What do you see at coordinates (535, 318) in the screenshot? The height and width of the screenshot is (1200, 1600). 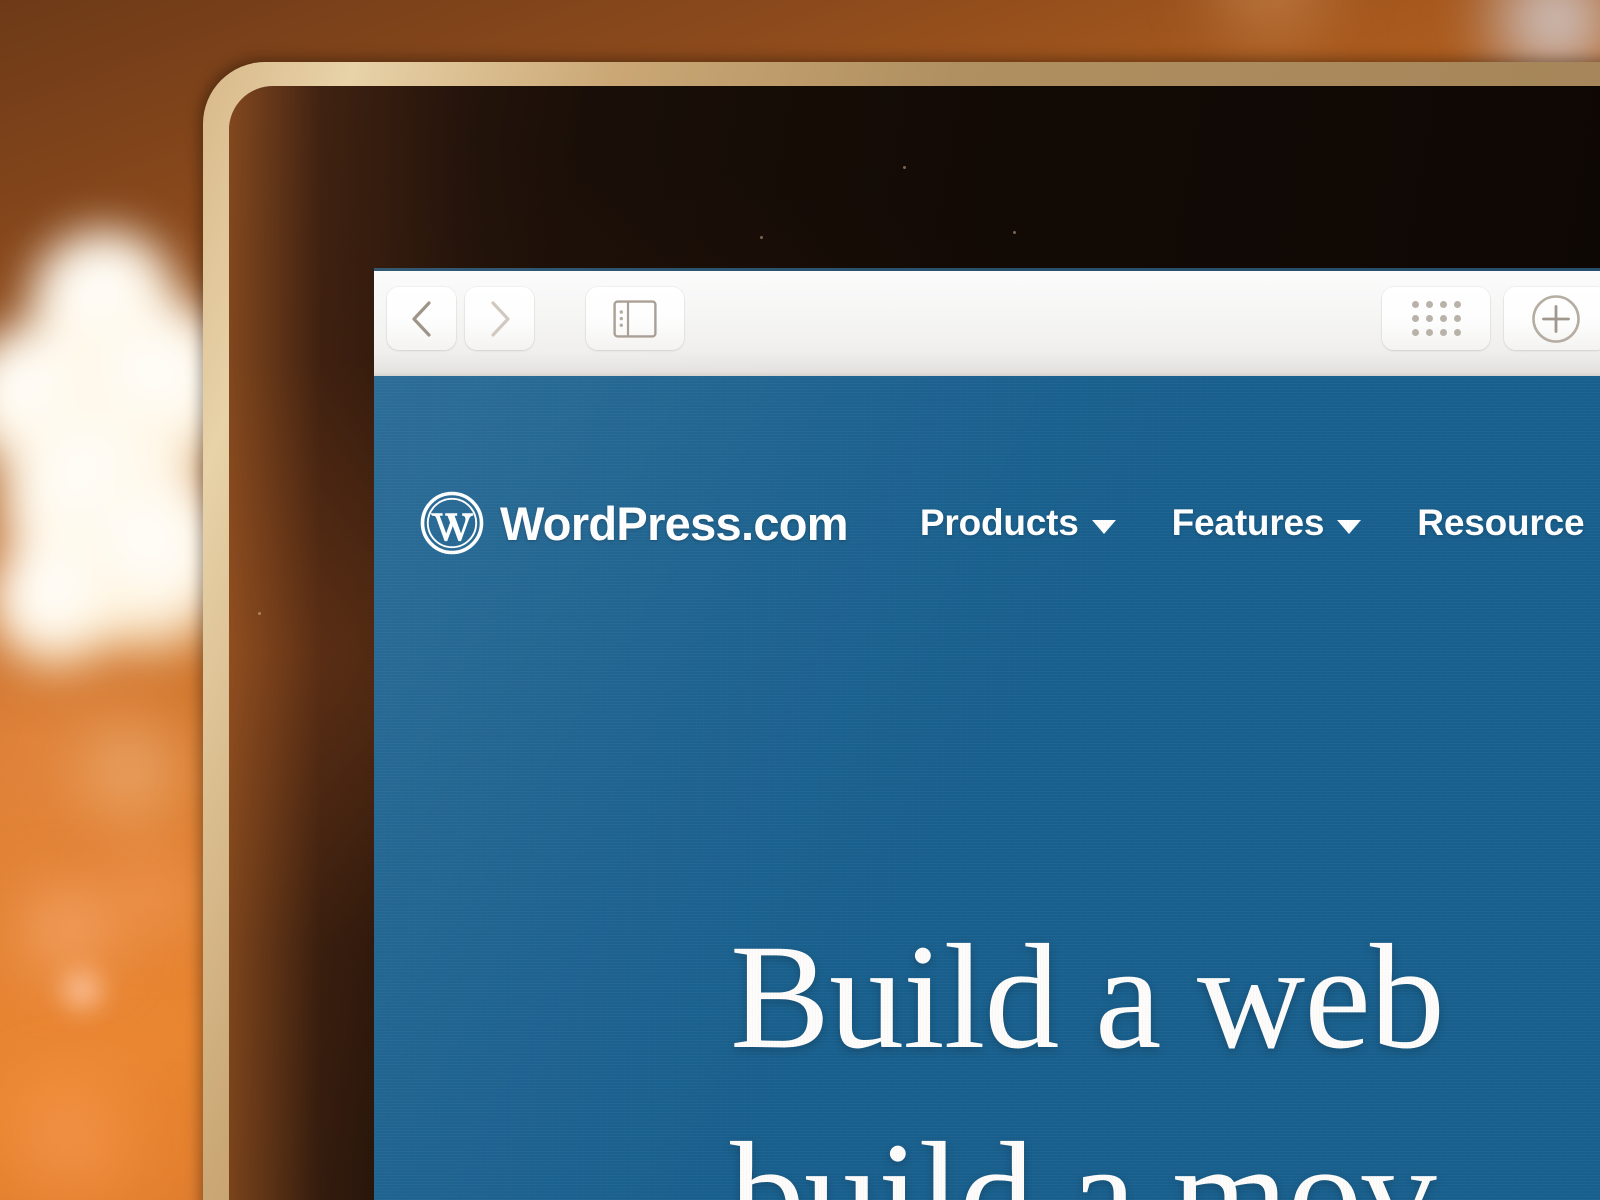 I see `toolbar-left-group` at bounding box center [535, 318].